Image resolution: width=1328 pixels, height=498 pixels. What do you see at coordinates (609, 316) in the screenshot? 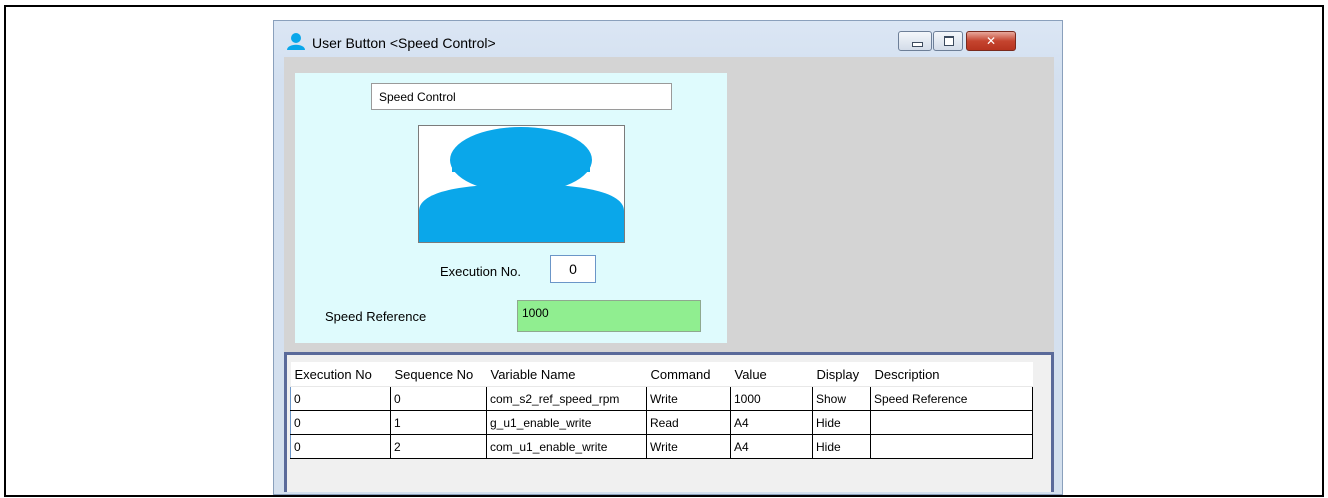
I see `speed-reference-field: 1000` at bounding box center [609, 316].